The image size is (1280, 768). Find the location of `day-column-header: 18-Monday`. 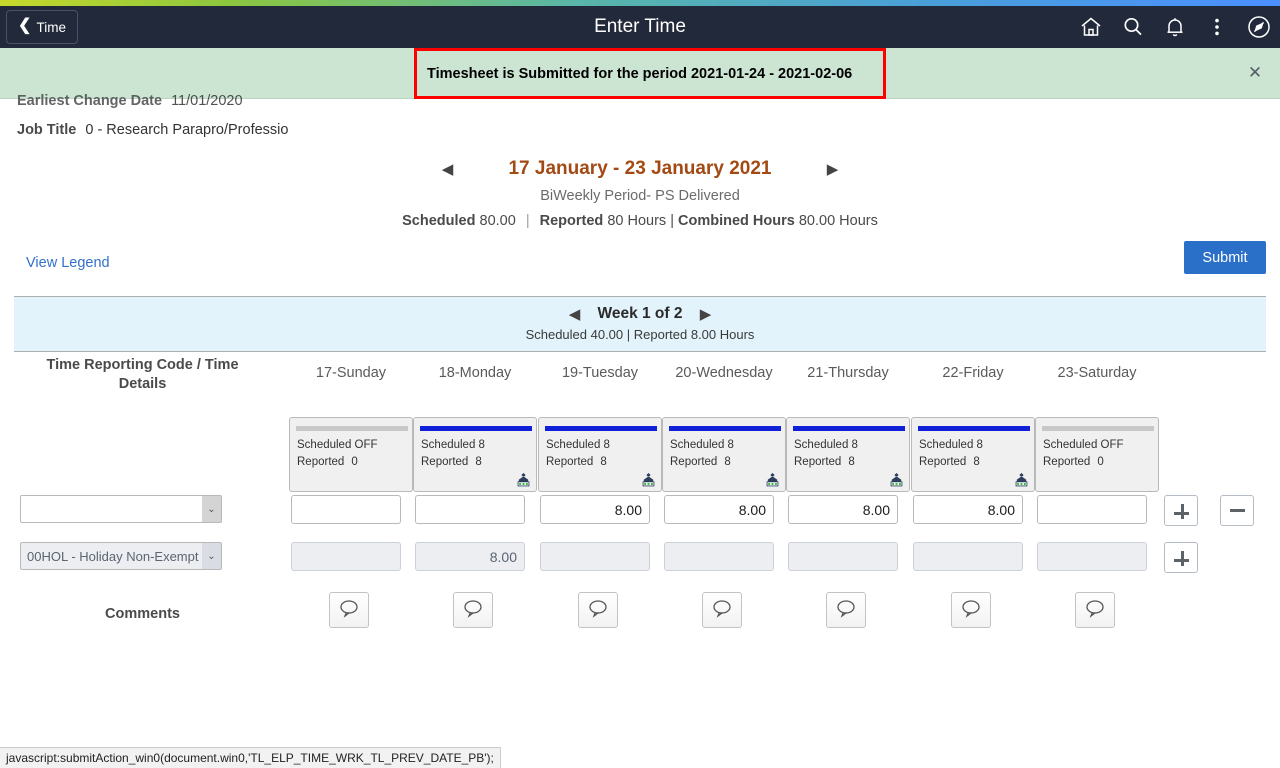

day-column-header: 18-Monday is located at coordinates (475, 373).